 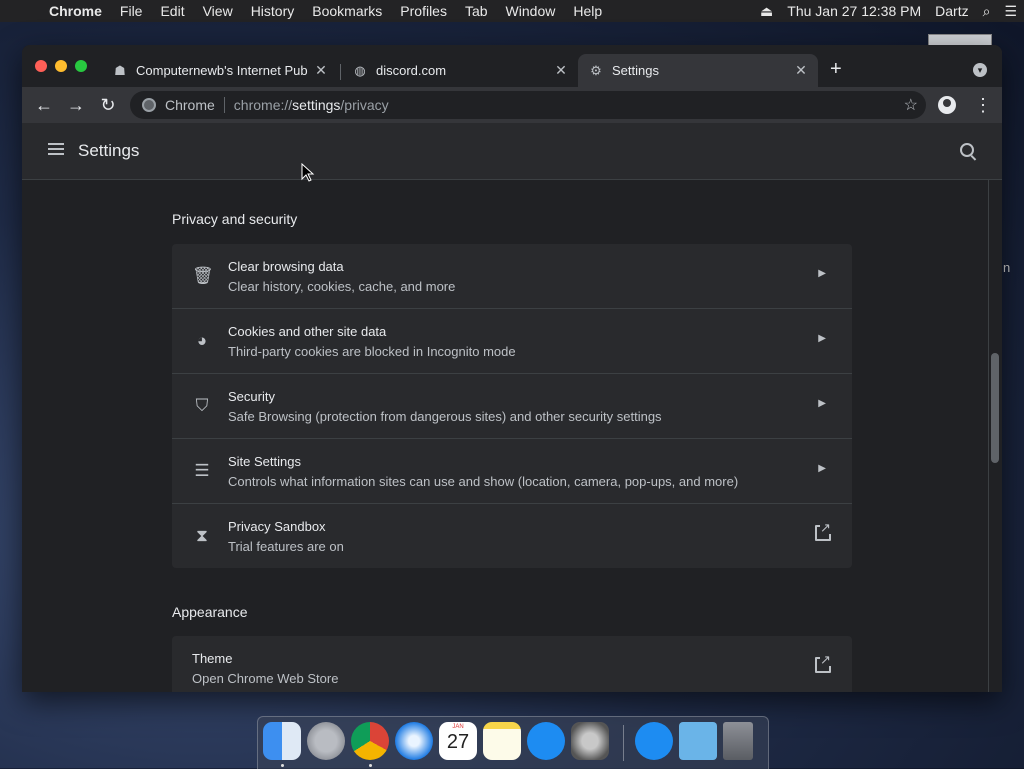 What do you see at coordinates (340, 72) in the screenshot?
I see `tab-separator` at bounding box center [340, 72].